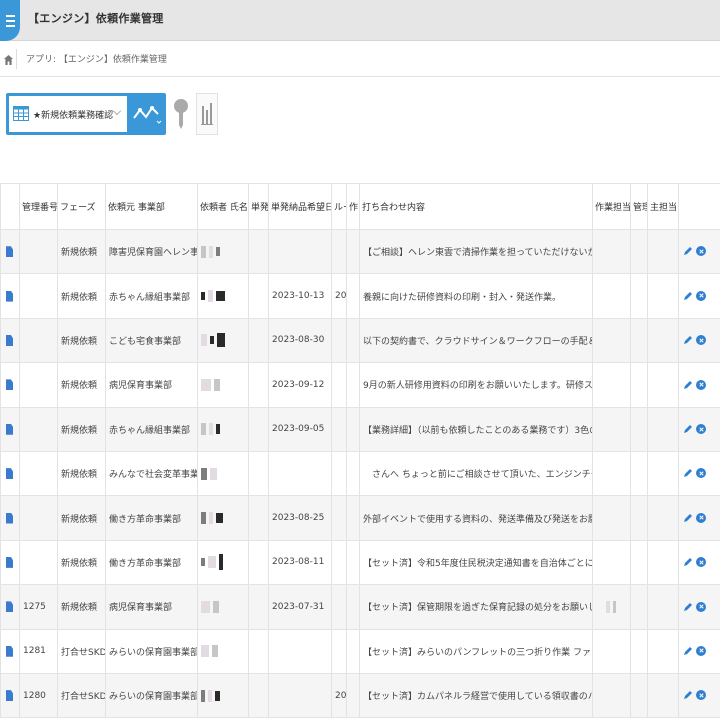 The height and width of the screenshot is (720, 720). I want to click on col-header-routine: ルー, so click(339, 206).